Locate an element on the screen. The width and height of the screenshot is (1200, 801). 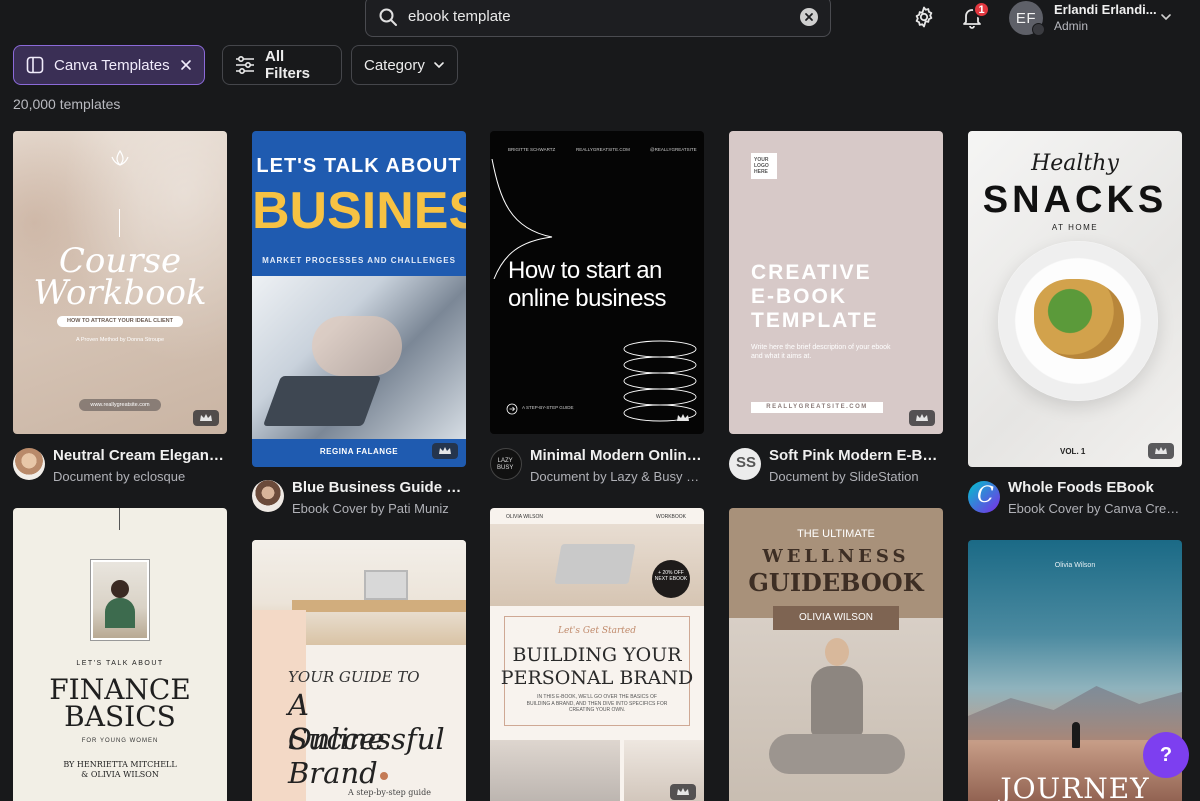
person-torso is located at coordinates (837, 701).